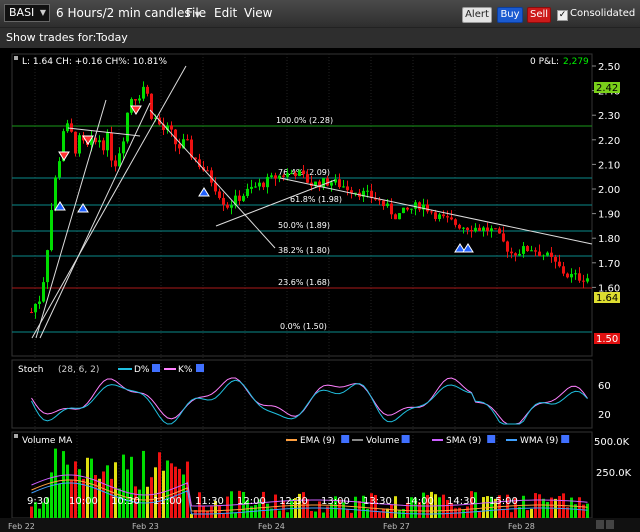  Describe the element at coordinates (604, 386) in the screenshot. I see `stoch-tick-60: 60` at that location.